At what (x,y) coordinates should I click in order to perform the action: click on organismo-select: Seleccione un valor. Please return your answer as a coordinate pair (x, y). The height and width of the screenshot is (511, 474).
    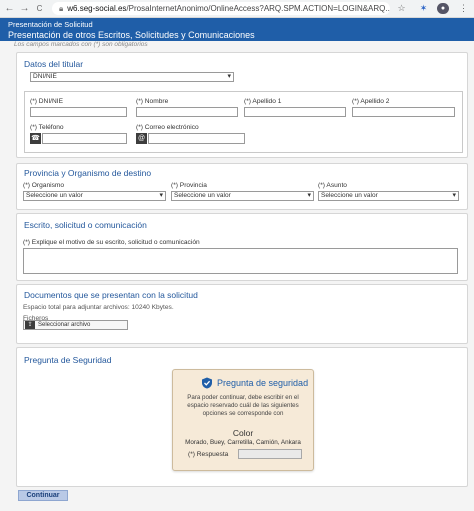
    Looking at the image, I should click on (94, 196).